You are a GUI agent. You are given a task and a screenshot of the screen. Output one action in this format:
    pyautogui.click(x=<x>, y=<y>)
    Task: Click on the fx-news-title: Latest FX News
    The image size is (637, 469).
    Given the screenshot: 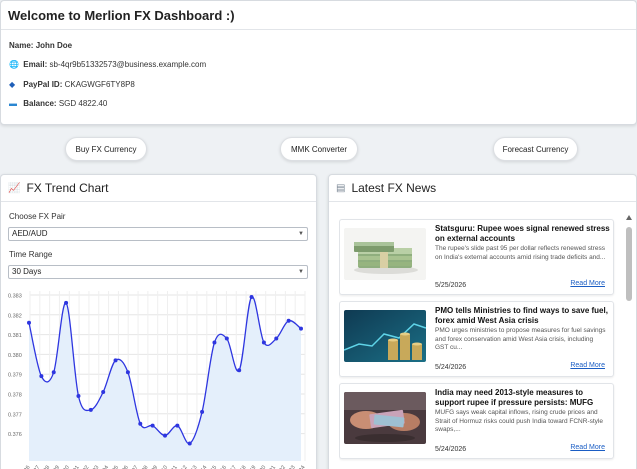 What is the action you would take?
    pyautogui.click(x=394, y=188)
    